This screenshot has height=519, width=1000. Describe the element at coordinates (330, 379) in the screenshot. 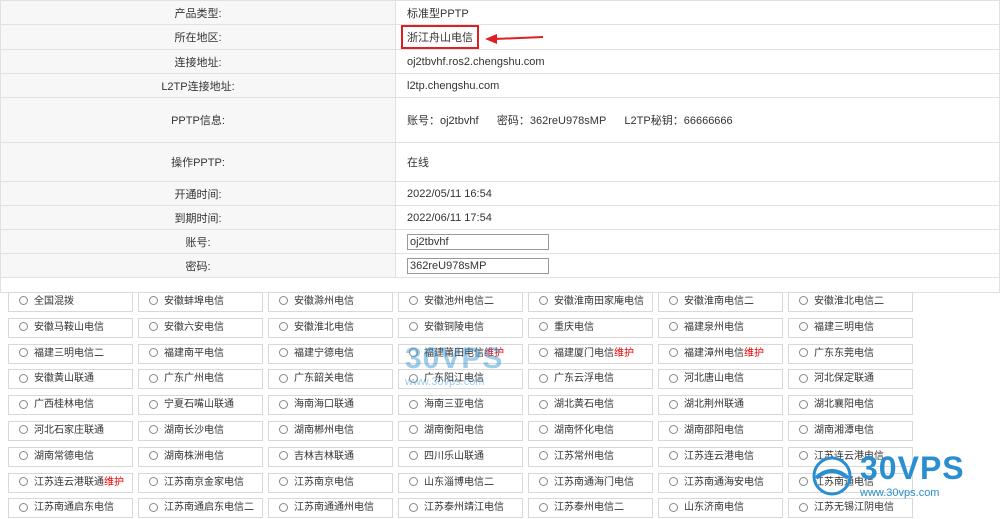

I see `region-option: 广东韶关电信` at that location.